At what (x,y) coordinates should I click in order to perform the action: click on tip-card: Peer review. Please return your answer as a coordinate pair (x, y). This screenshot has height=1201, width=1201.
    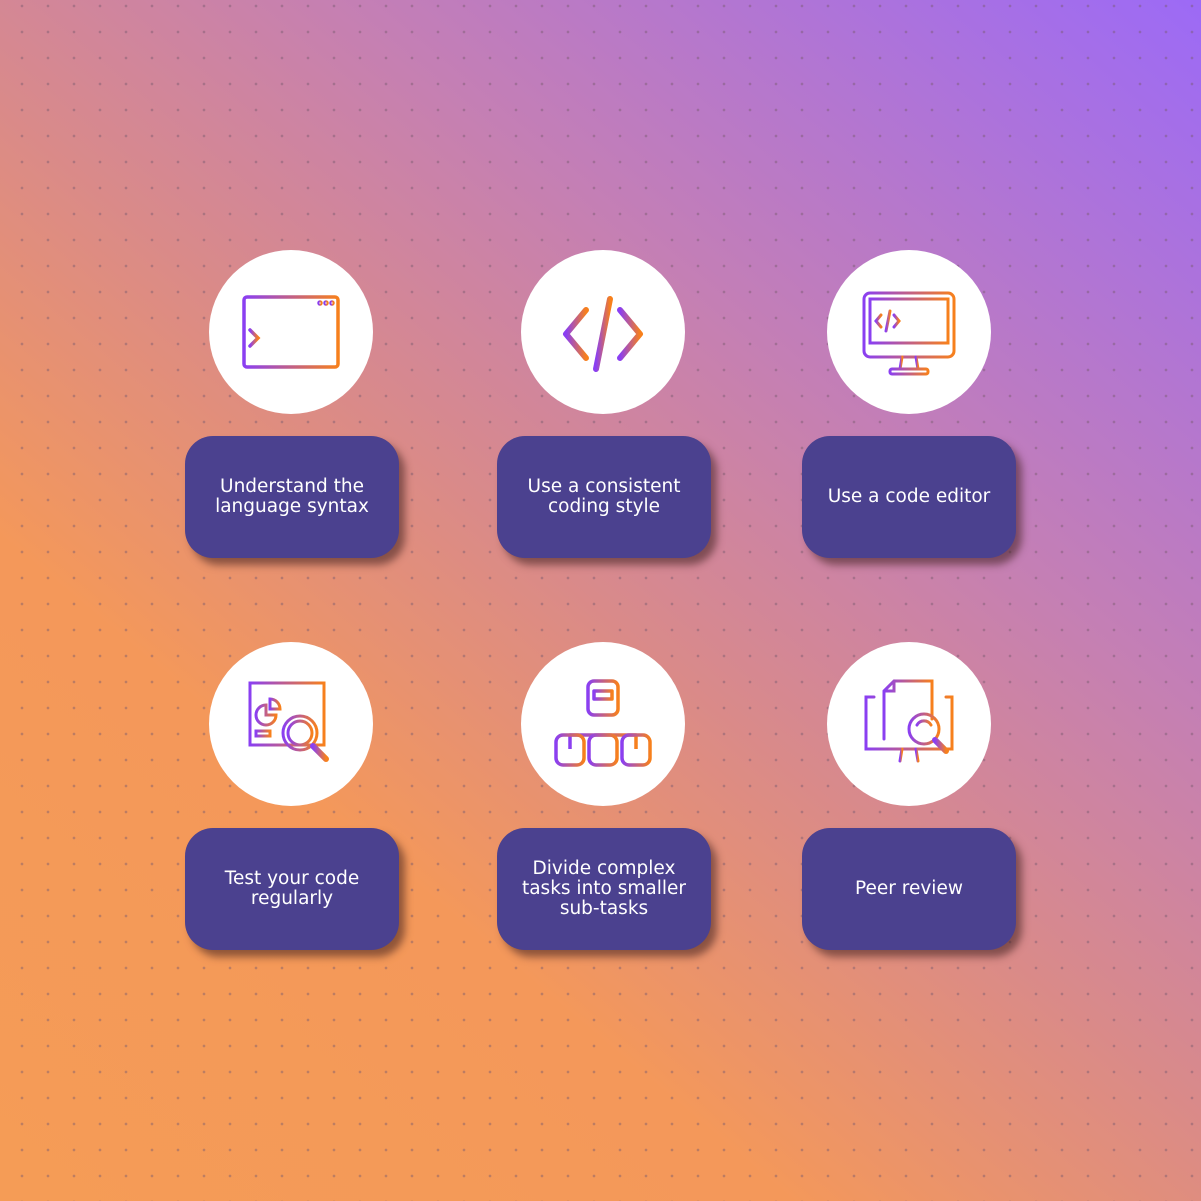
    Looking at the image, I should click on (909, 889).